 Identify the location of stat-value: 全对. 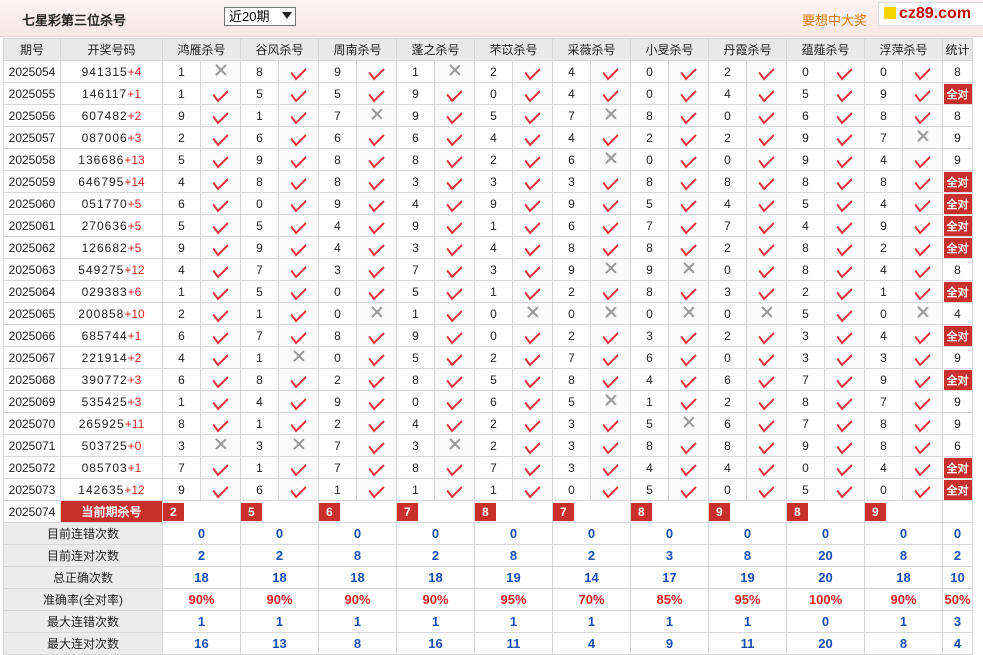
(957, 225).